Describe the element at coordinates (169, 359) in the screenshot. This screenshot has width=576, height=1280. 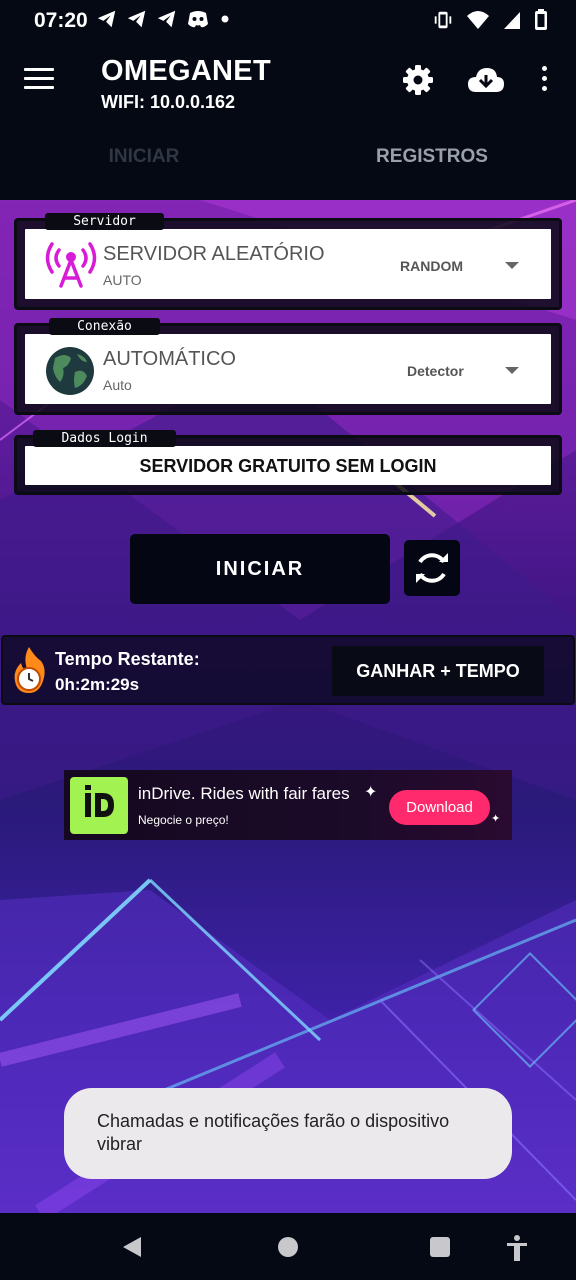
I see `connection-title: AUTOMÁTICO` at that location.